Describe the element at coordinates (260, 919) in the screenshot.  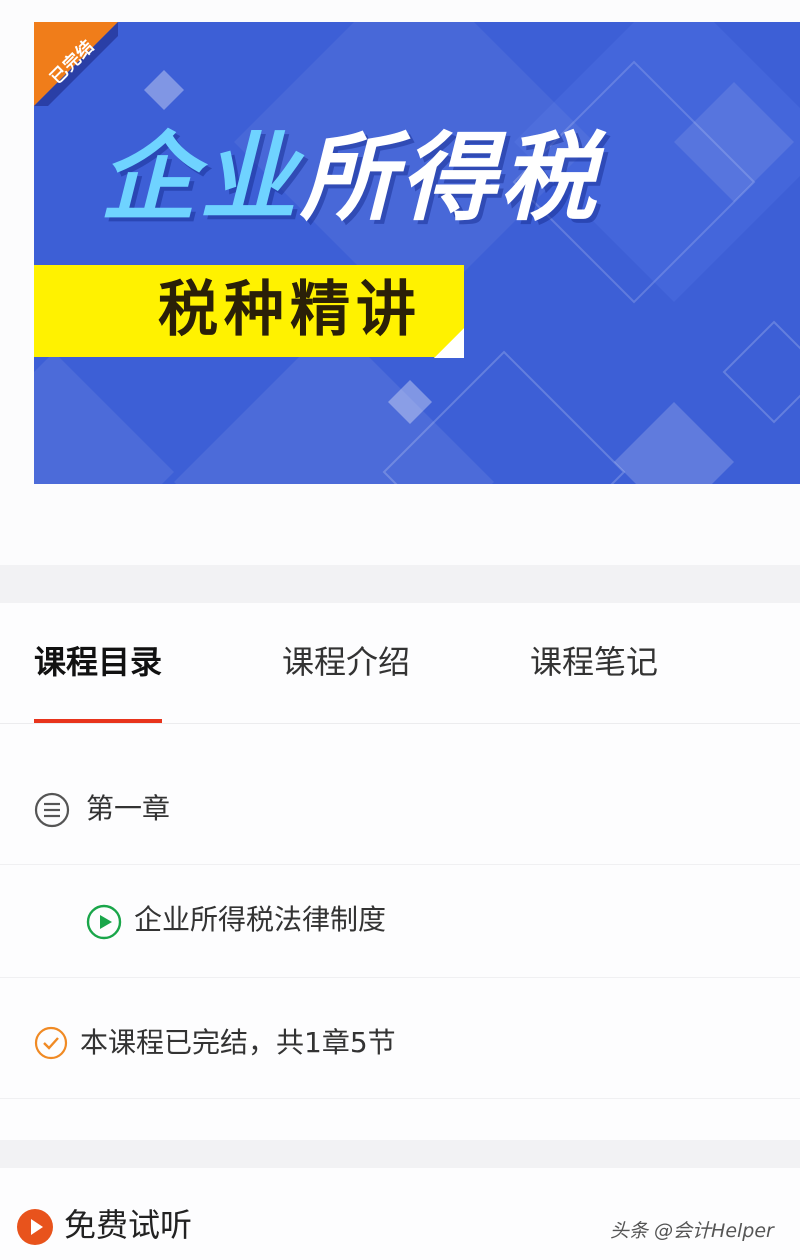
I see `lesson-title: 企业所得税法律制度` at that location.